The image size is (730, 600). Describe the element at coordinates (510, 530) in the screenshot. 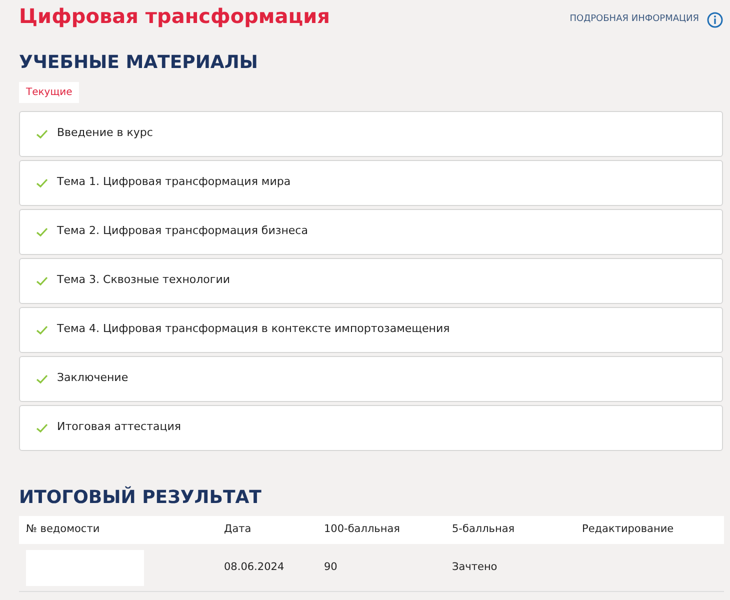

I see `column-header: 5-балльная` at that location.